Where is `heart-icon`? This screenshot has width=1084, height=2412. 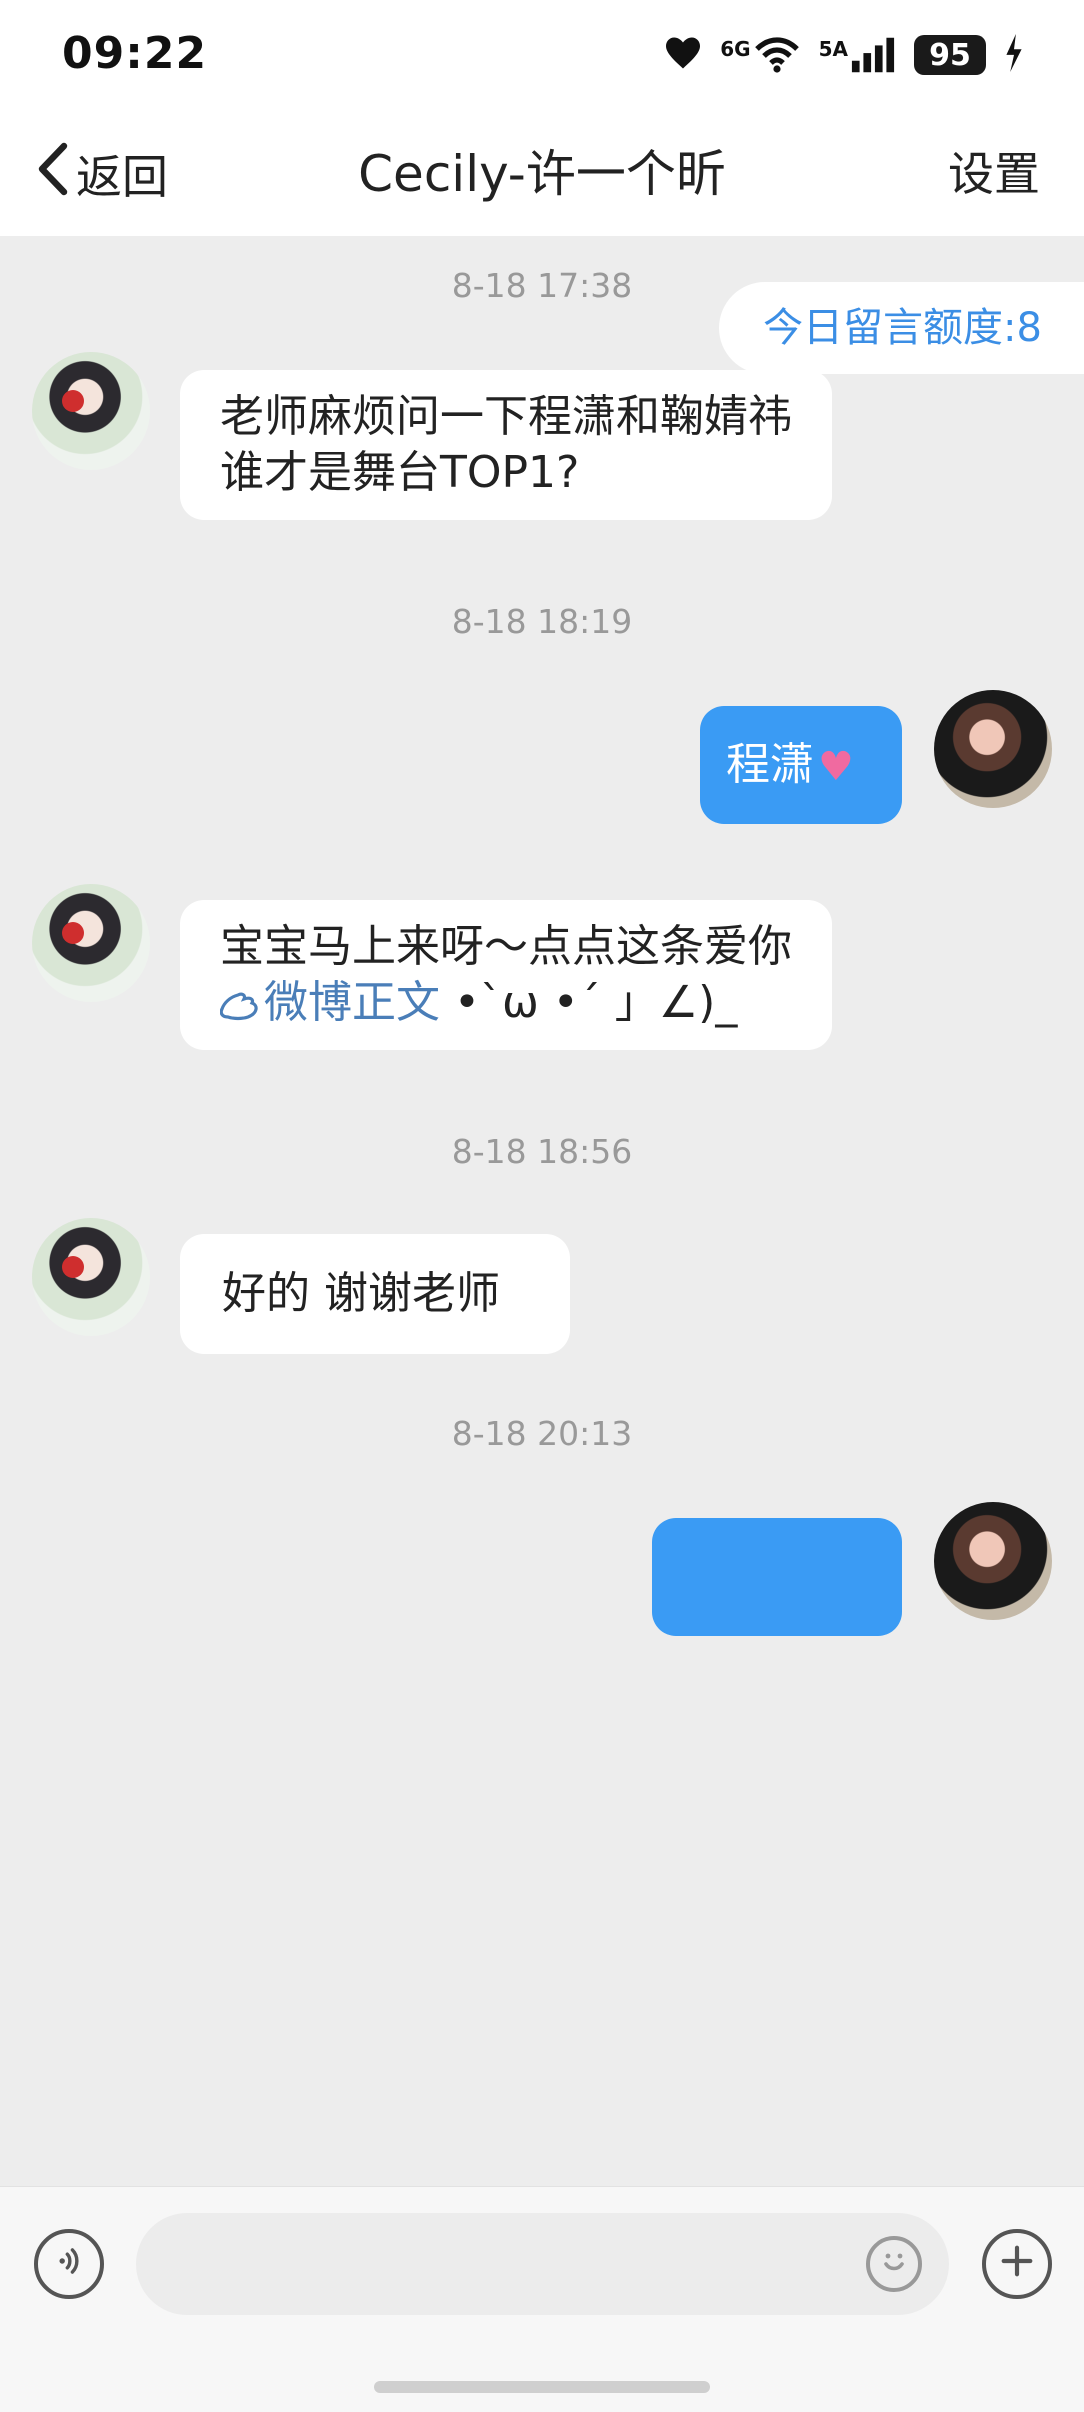
heart-icon is located at coordinates (683, 55).